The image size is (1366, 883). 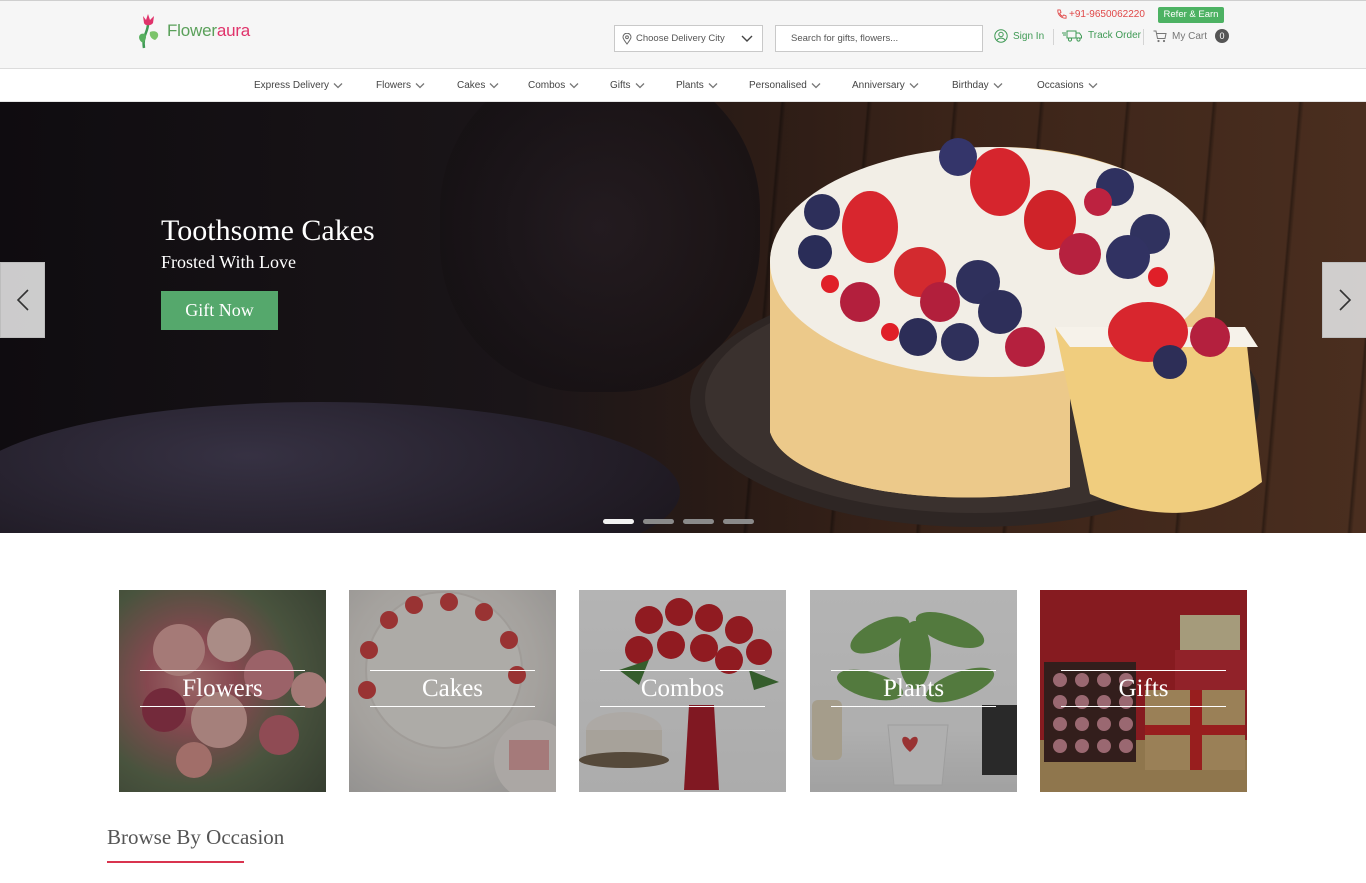 I want to click on nav-item-label: Flowers, so click(x=394, y=85).